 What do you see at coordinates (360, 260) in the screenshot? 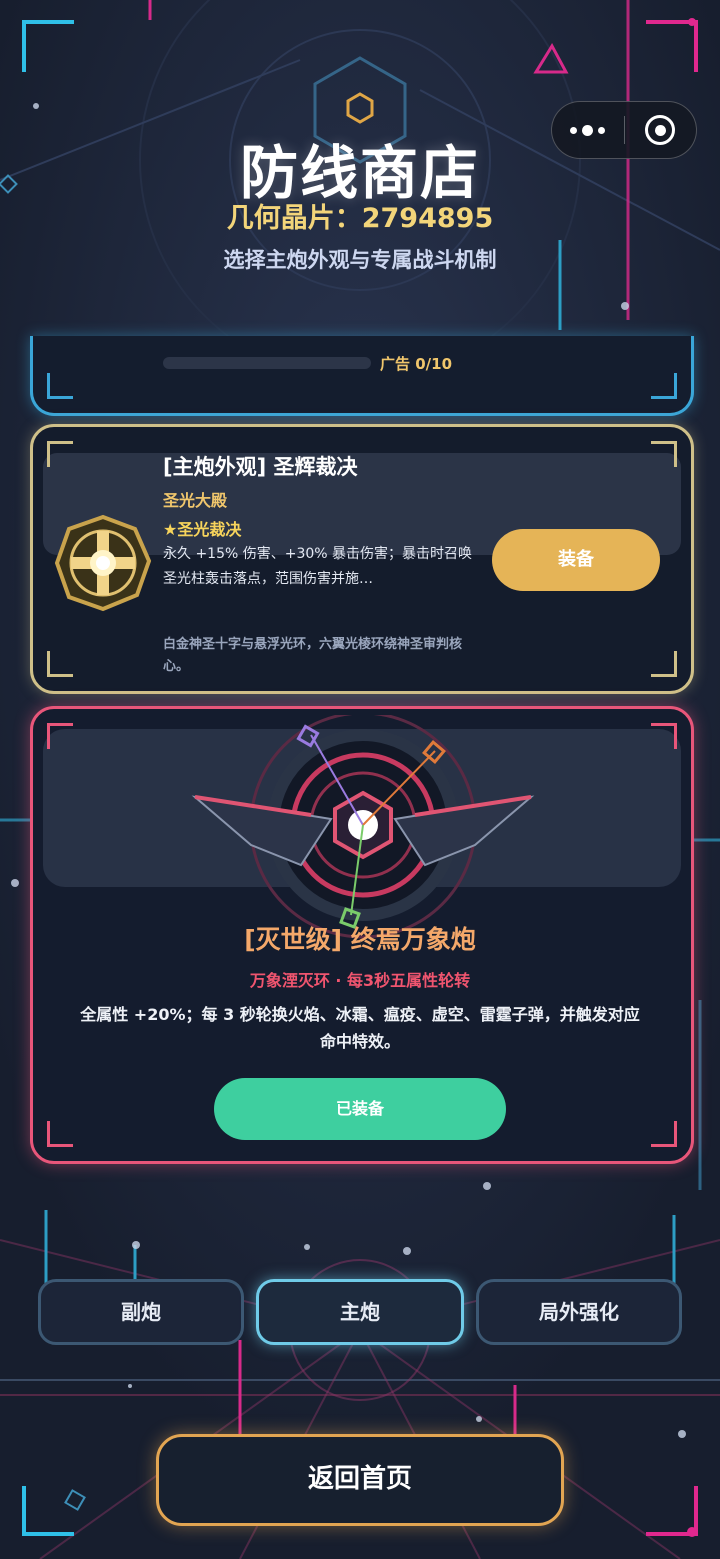
I see `page-subtitle: 选择主炮外观与专属战斗机制` at bounding box center [360, 260].